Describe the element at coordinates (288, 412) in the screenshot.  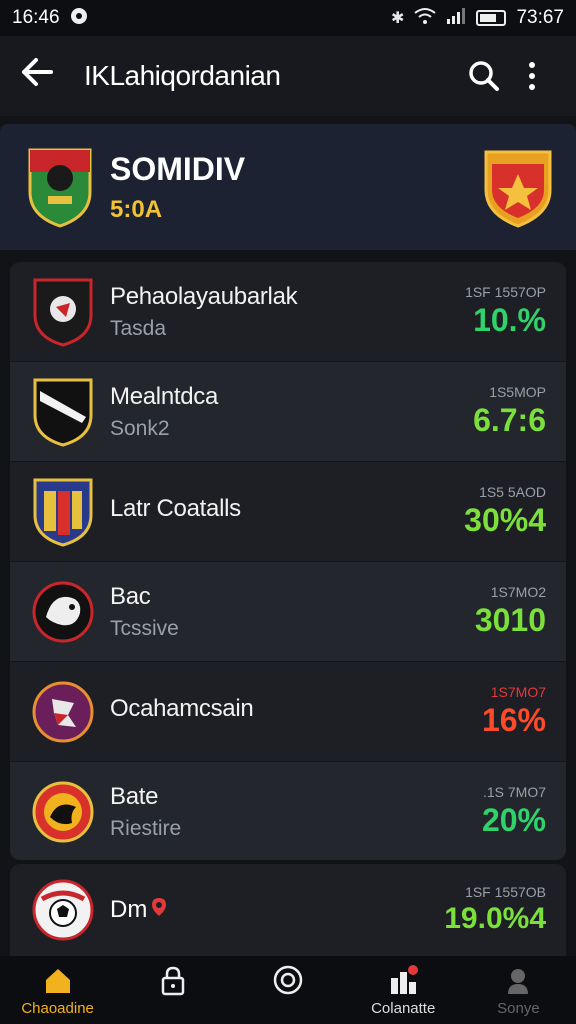
I see `team-row: Mealntdca Sonk2 1S5MOP 6.7:6` at that location.